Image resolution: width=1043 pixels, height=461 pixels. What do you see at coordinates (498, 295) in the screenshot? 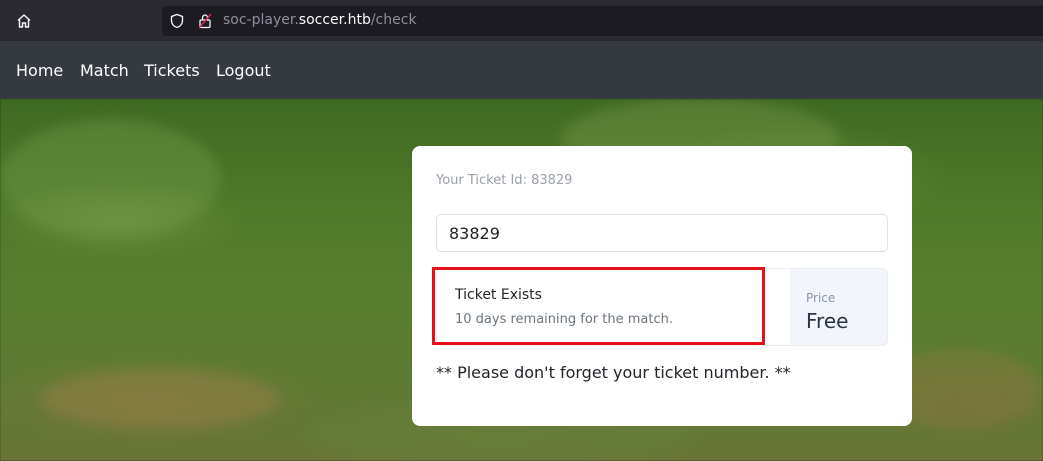
I see `ticket-status-title: Ticket Exists` at bounding box center [498, 295].